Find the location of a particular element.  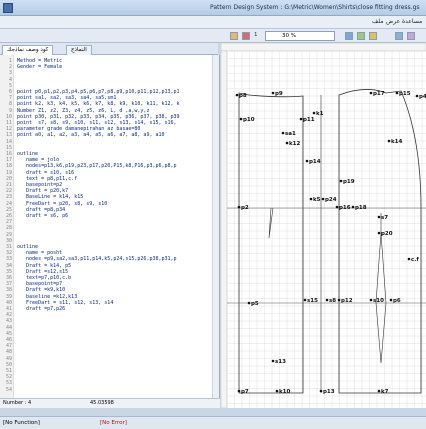

point-label: s8 is located at coordinates (332, 301).